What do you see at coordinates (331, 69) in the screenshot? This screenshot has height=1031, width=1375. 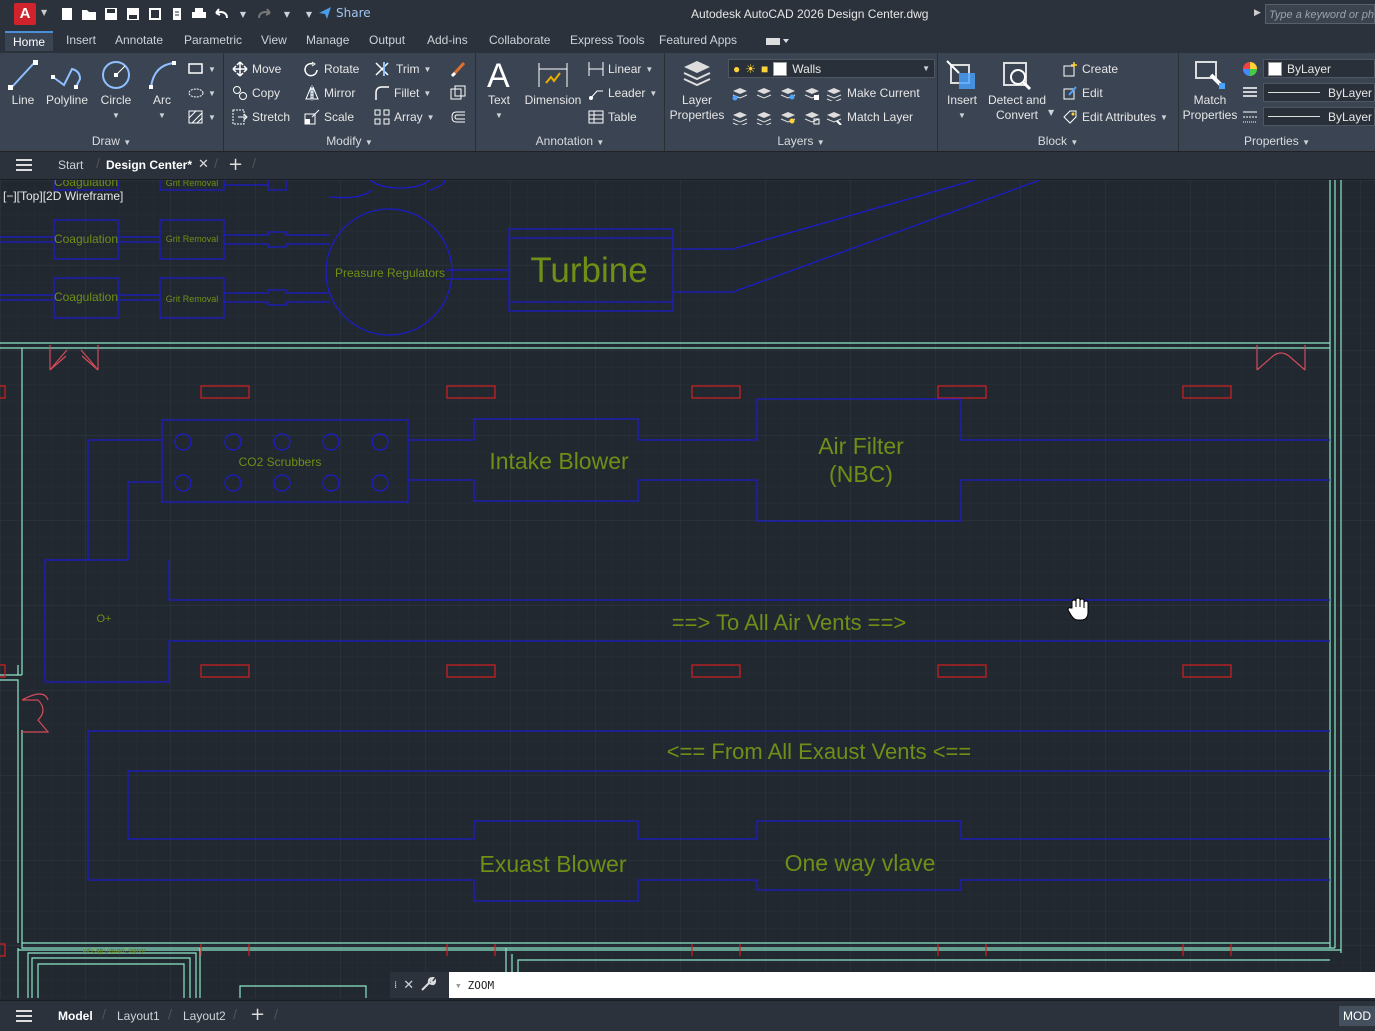 I see `rotate-button: Rotate` at bounding box center [331, 69].